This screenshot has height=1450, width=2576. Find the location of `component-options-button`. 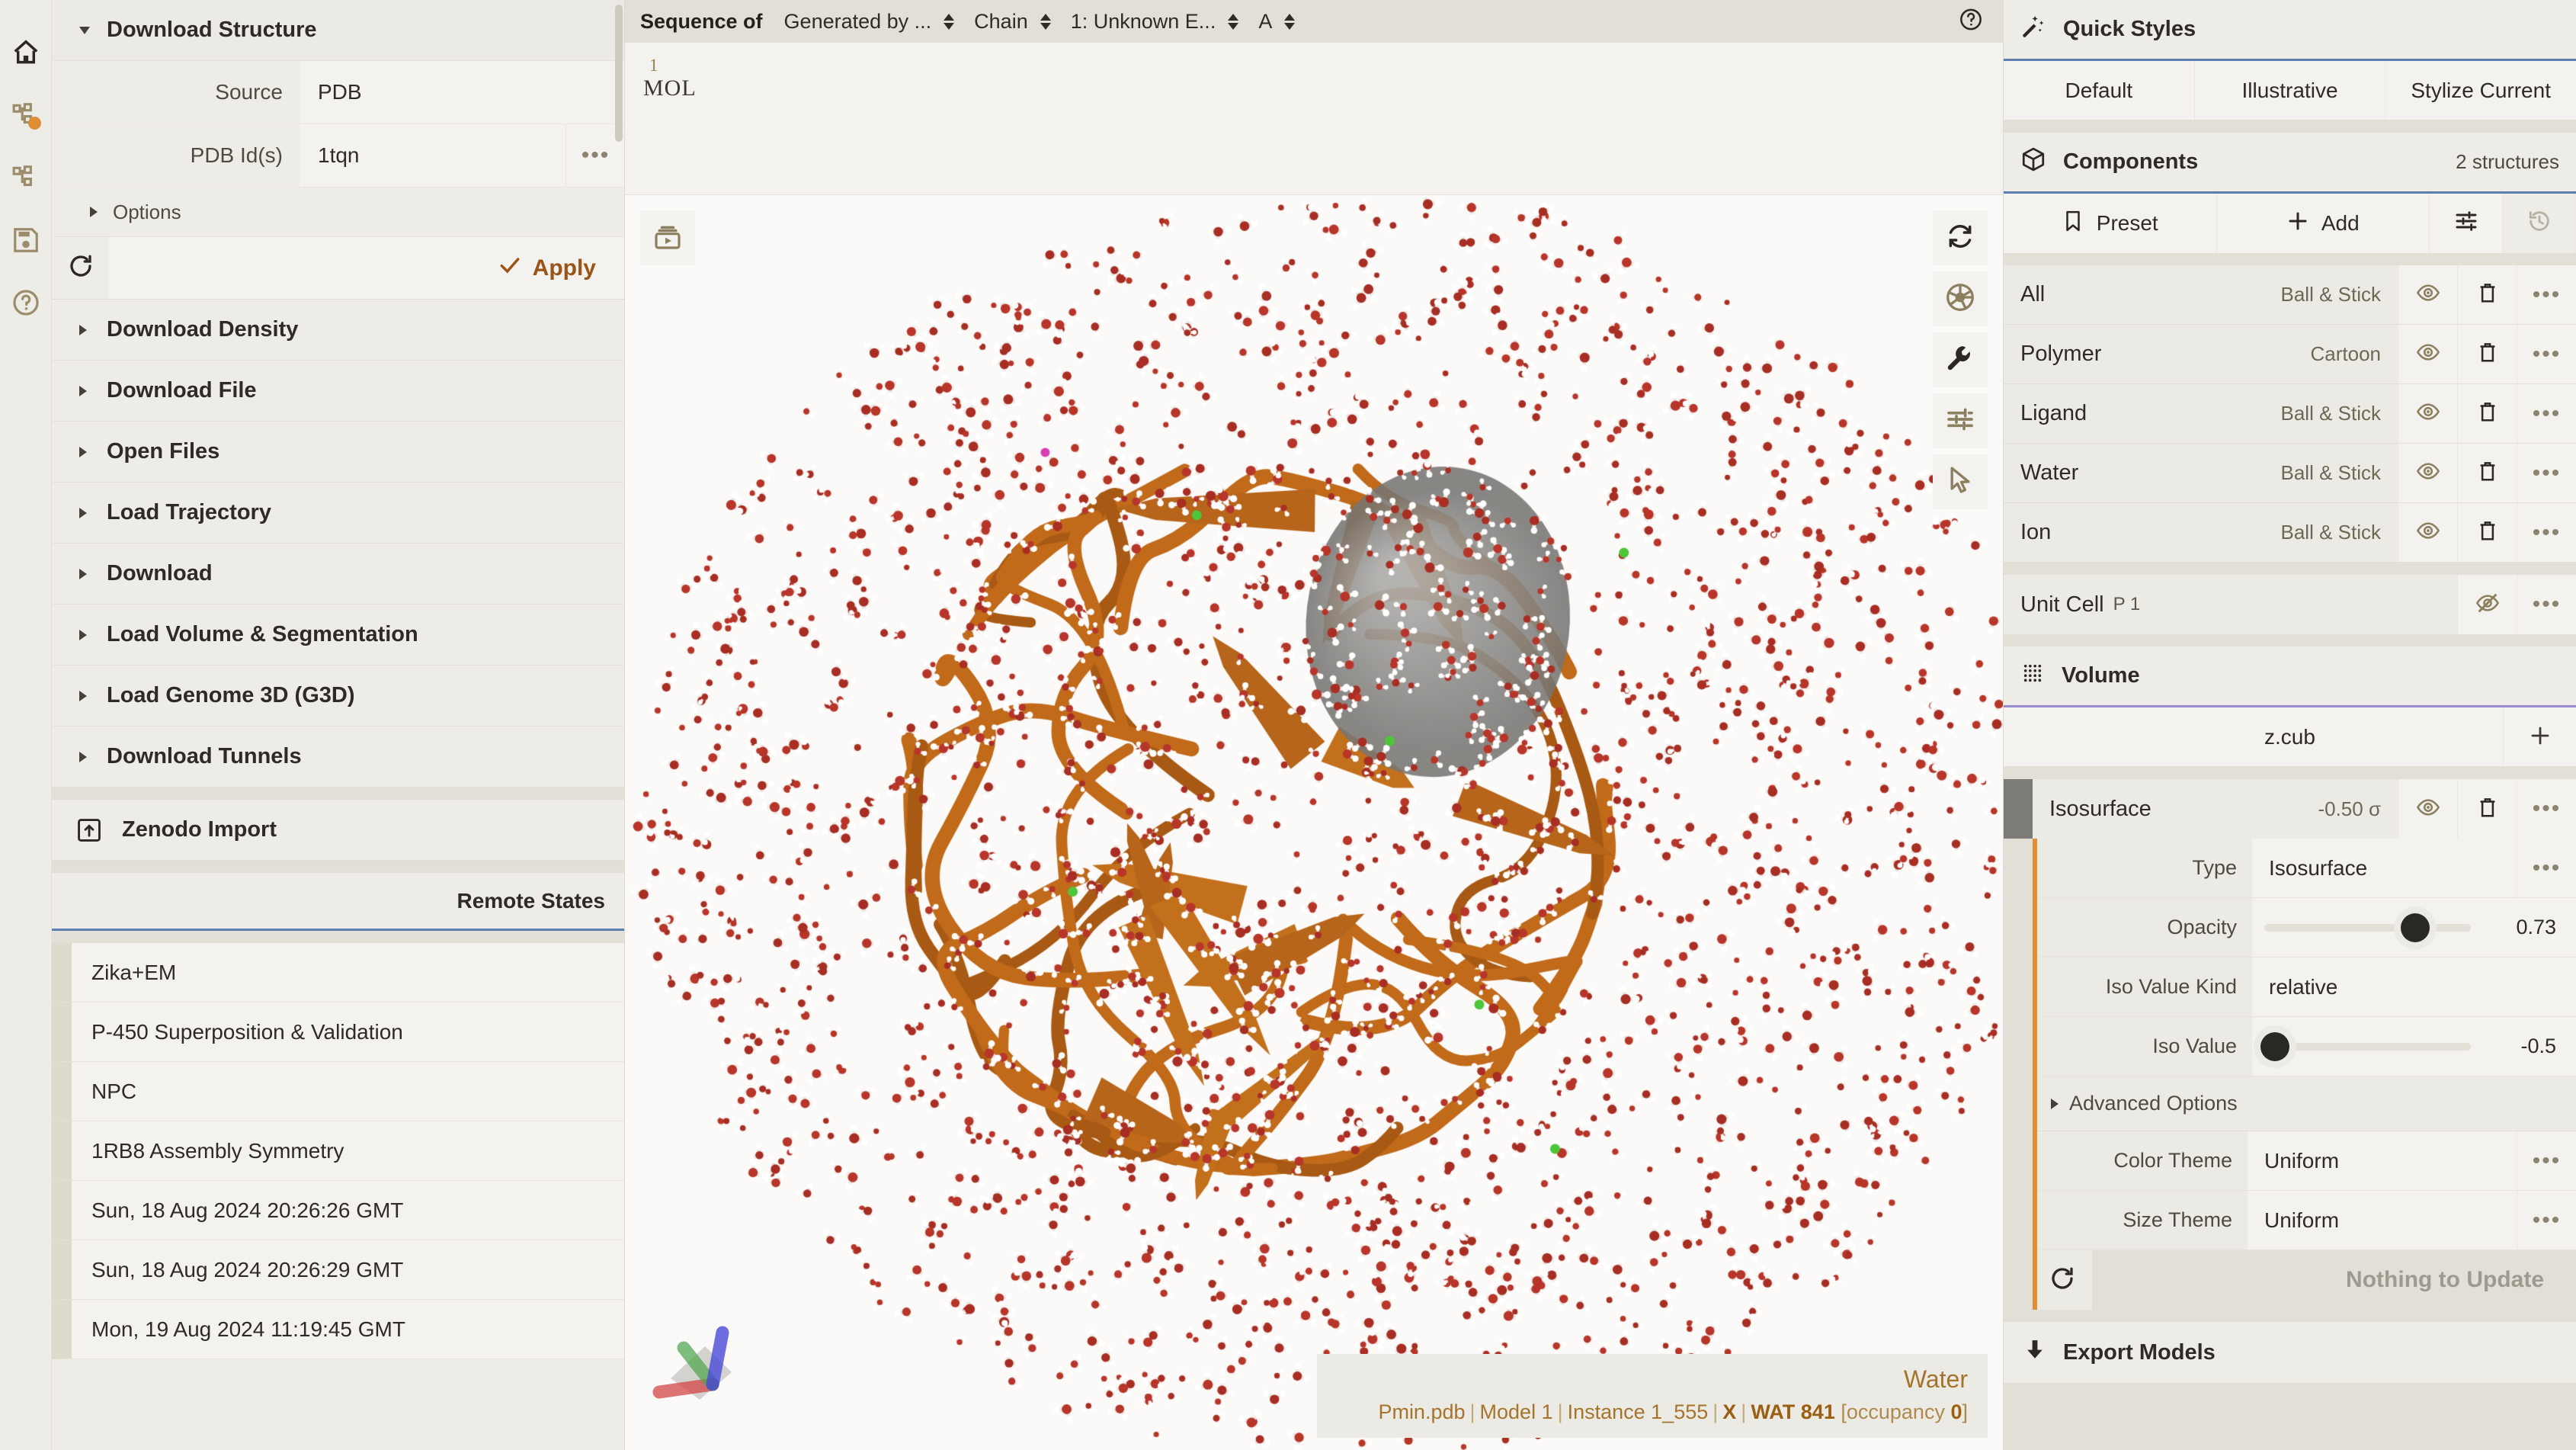

component-options-button is located at coordinates (2466, 224).